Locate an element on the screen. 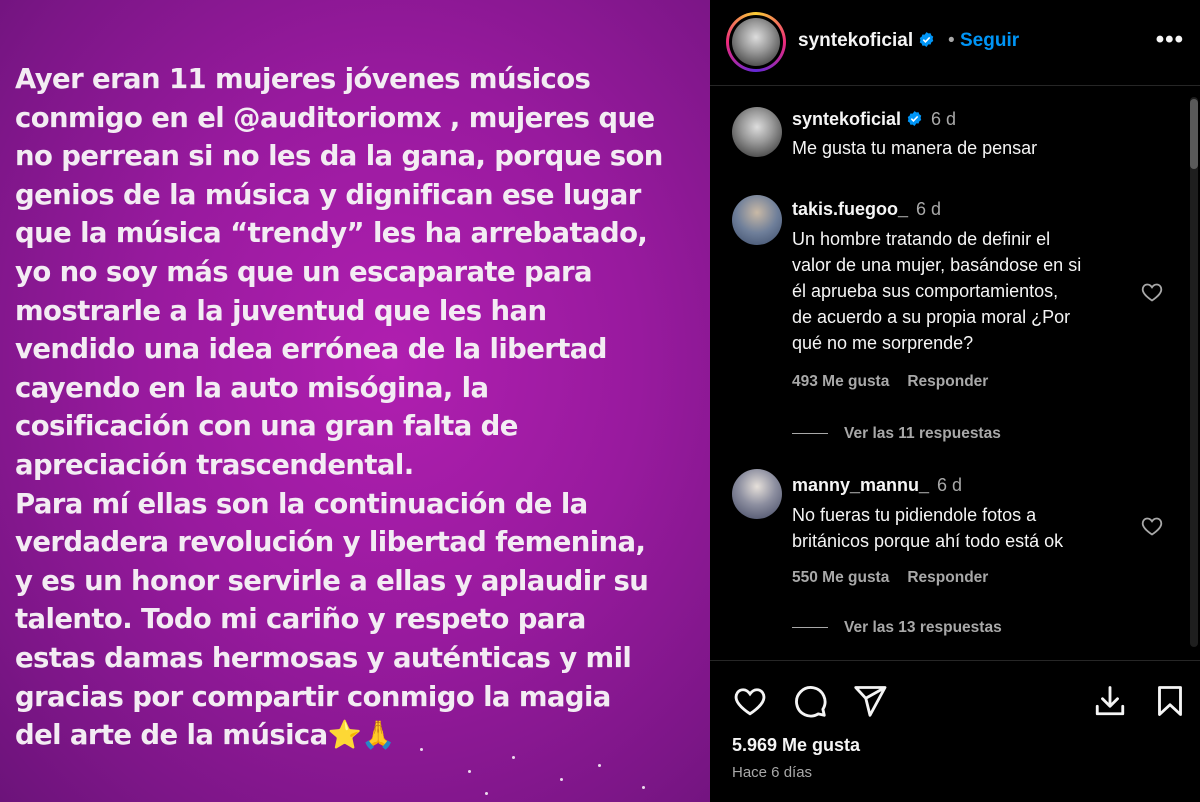 The height and width of the screenshot is (802, 1200). avatar-image is located at coordinates (756, 42).